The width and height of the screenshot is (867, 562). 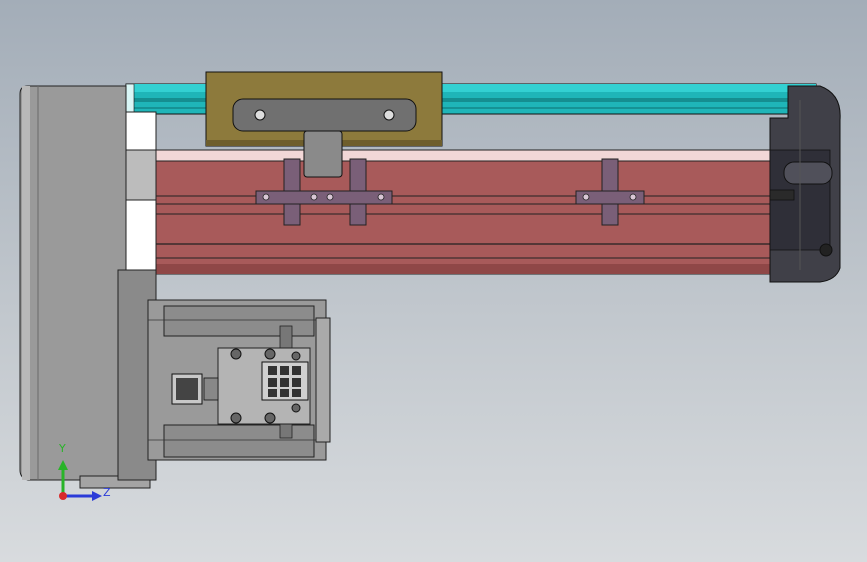 I want to click on actuator-end-cap, so click(x=805, y=184).